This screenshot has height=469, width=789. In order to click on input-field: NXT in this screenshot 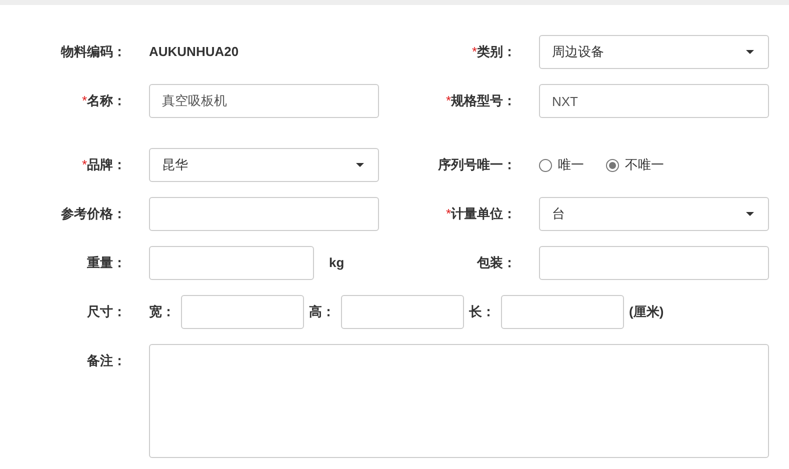, I will do `click(654, 101)`.